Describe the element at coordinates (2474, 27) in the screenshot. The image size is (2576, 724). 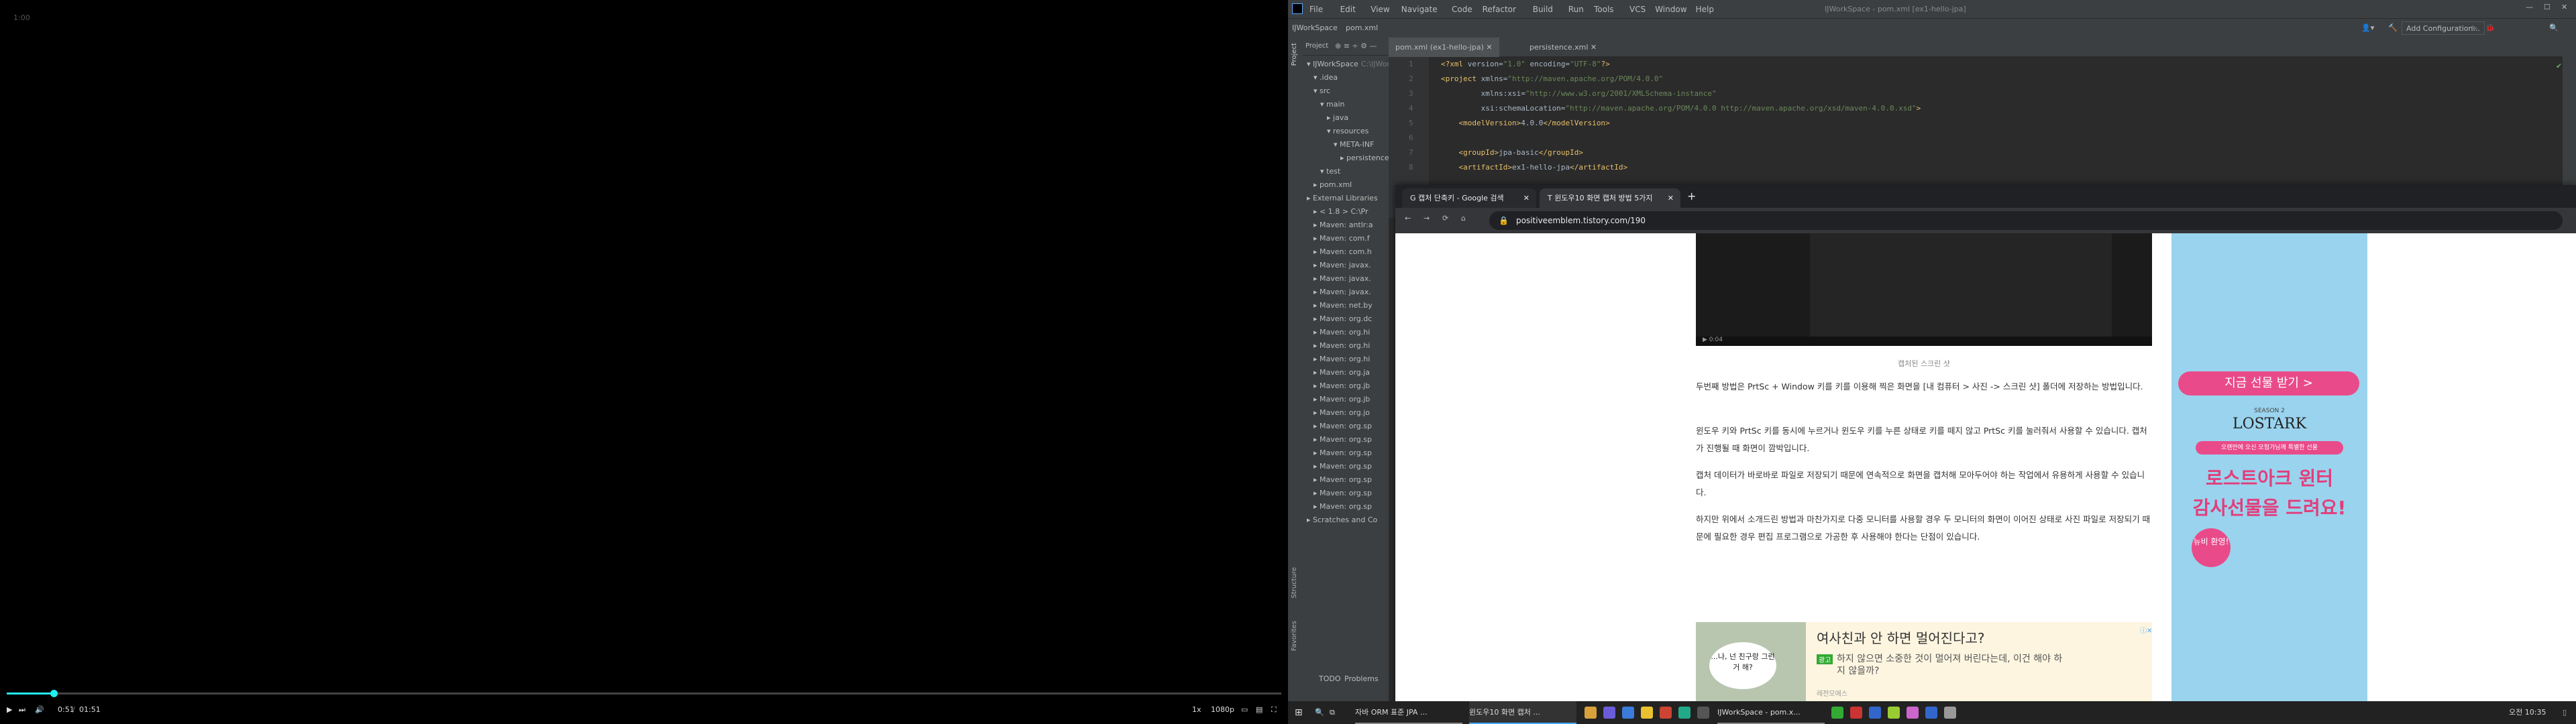
I see `run-icon: ▶` at that location.